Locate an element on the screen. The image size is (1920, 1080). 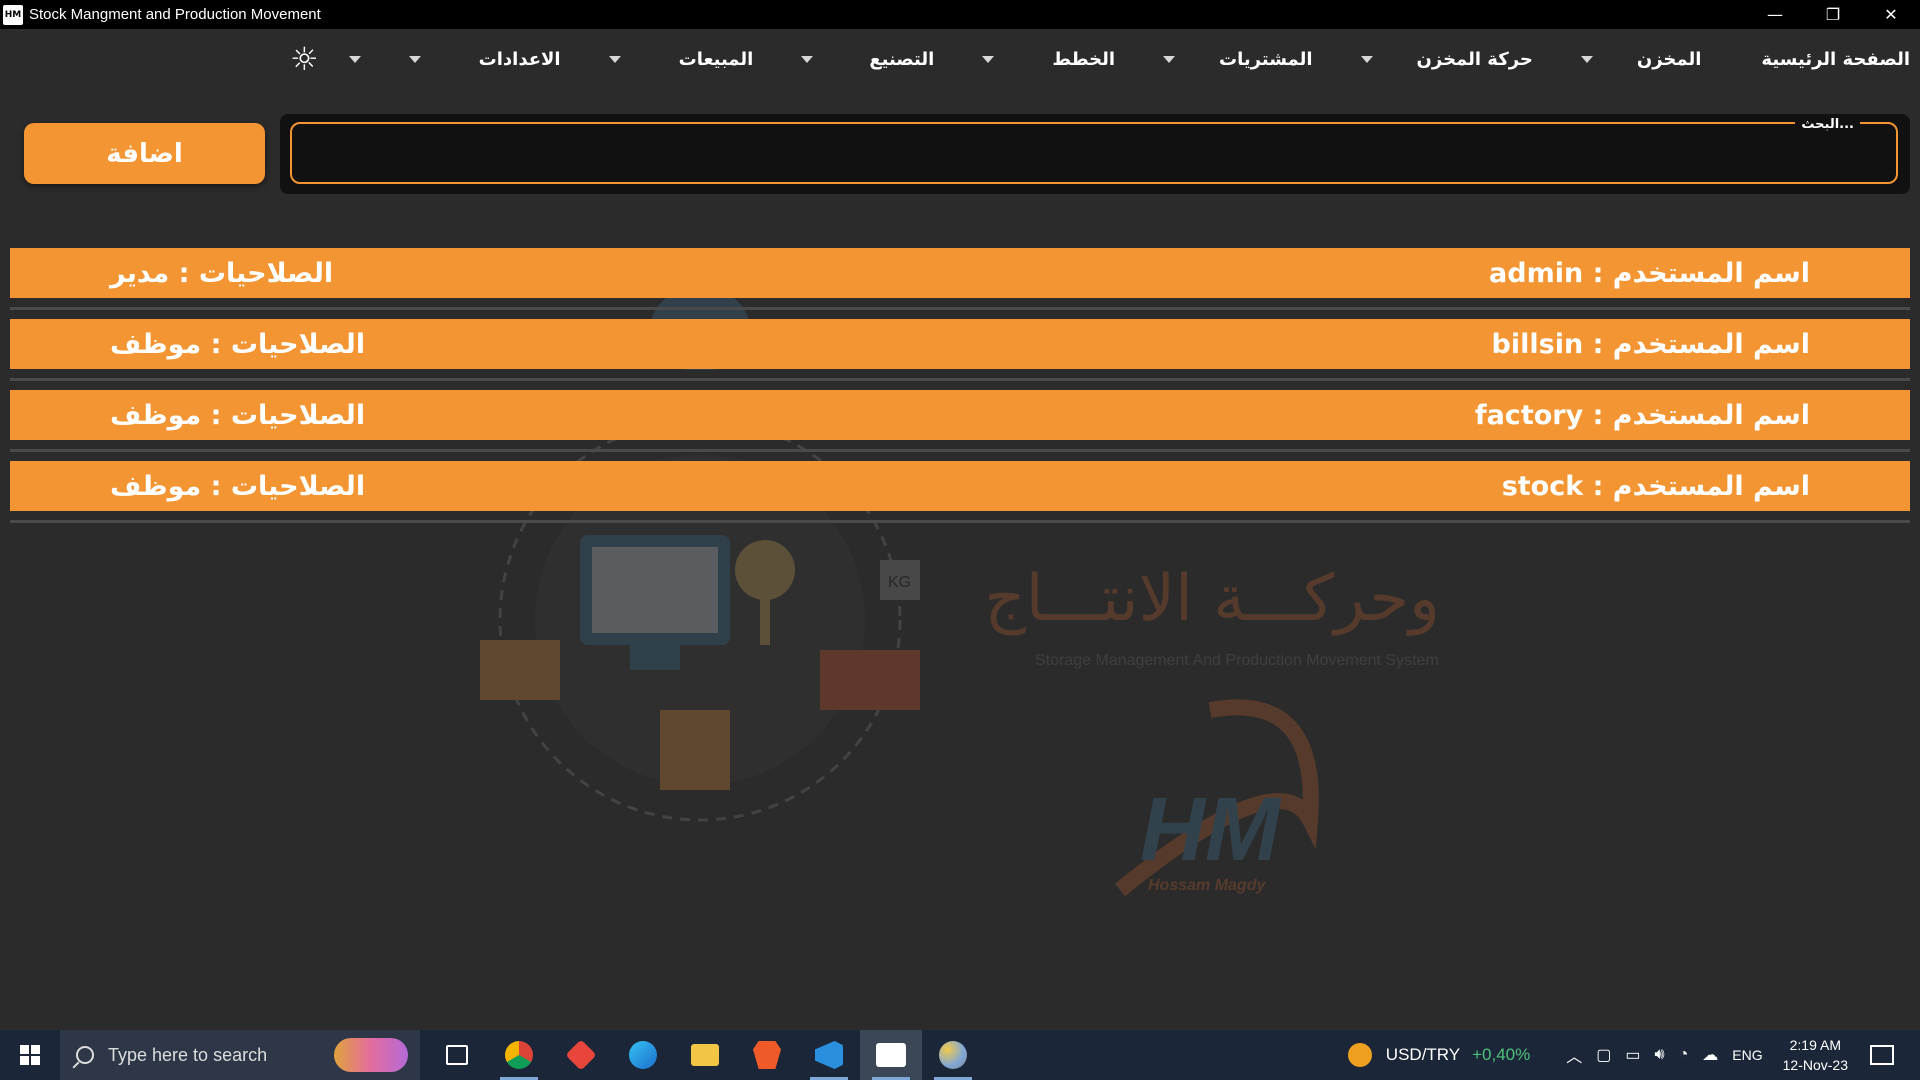
user-row: اسم المستخدم : billsin الصلاحيات : موظف is located at coordinates (960, 350).